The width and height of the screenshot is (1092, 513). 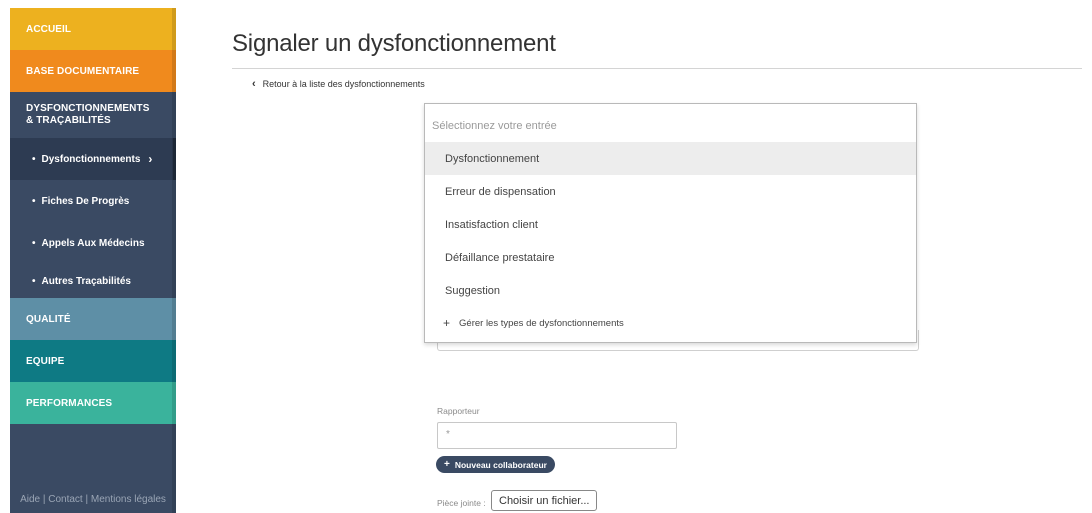 What do you see at coordinates (49, 29) in the screenshot?
I see `nav-accueil-label: ACCUEIL` at bounding box center [49, 29].